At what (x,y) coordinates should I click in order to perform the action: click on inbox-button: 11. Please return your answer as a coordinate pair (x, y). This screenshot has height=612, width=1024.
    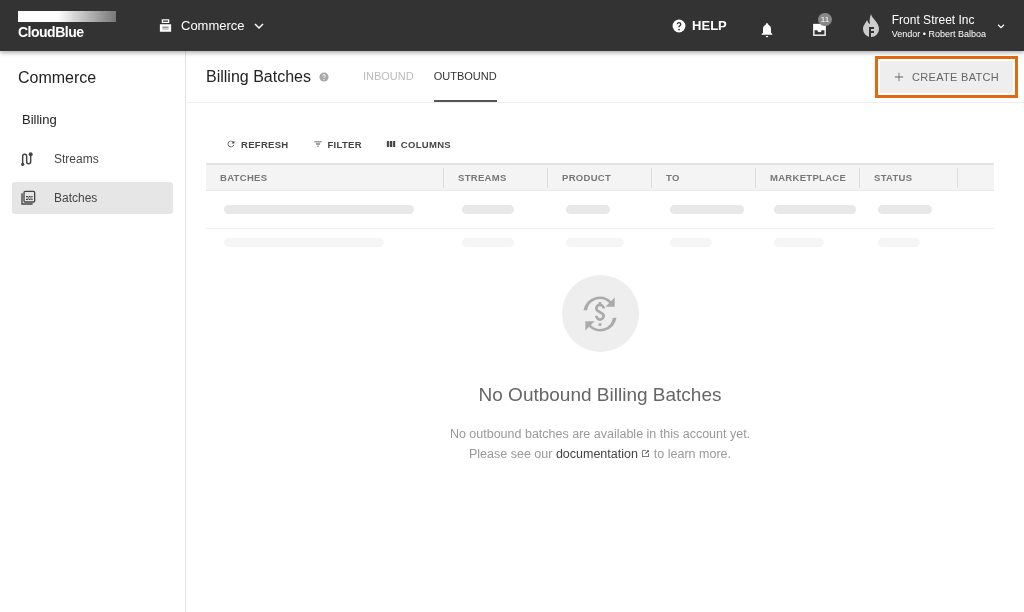
    Looking at the image, I should click on (821, 25).